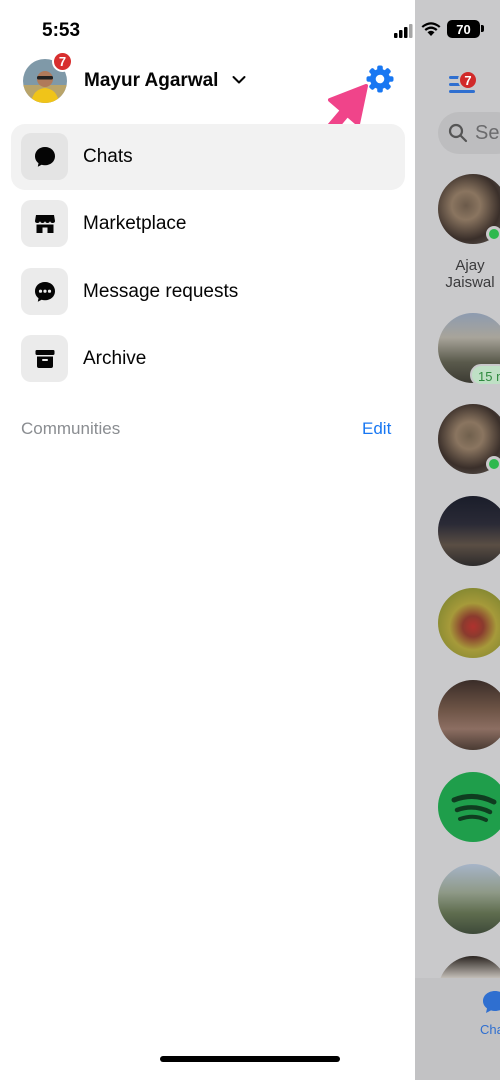 The image size is (500, 1080). What do you see at coordinates (458, 133) in the screenshot?
I see `search-icon` at bounding box center [458, 133].